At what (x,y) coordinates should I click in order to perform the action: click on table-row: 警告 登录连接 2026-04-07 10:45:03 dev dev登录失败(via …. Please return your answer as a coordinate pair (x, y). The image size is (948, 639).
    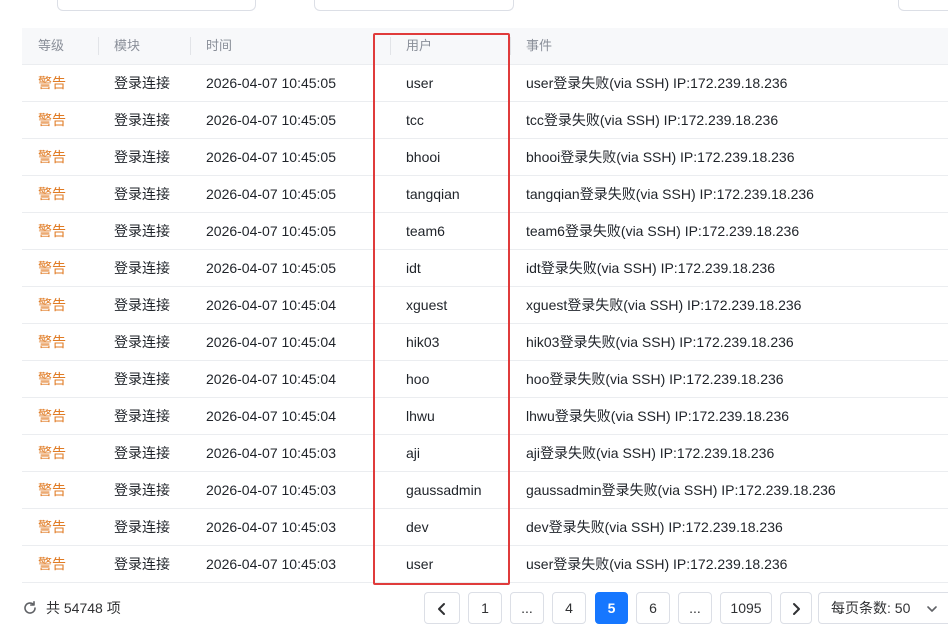
    Looking at the image, I should click on (485, 527).